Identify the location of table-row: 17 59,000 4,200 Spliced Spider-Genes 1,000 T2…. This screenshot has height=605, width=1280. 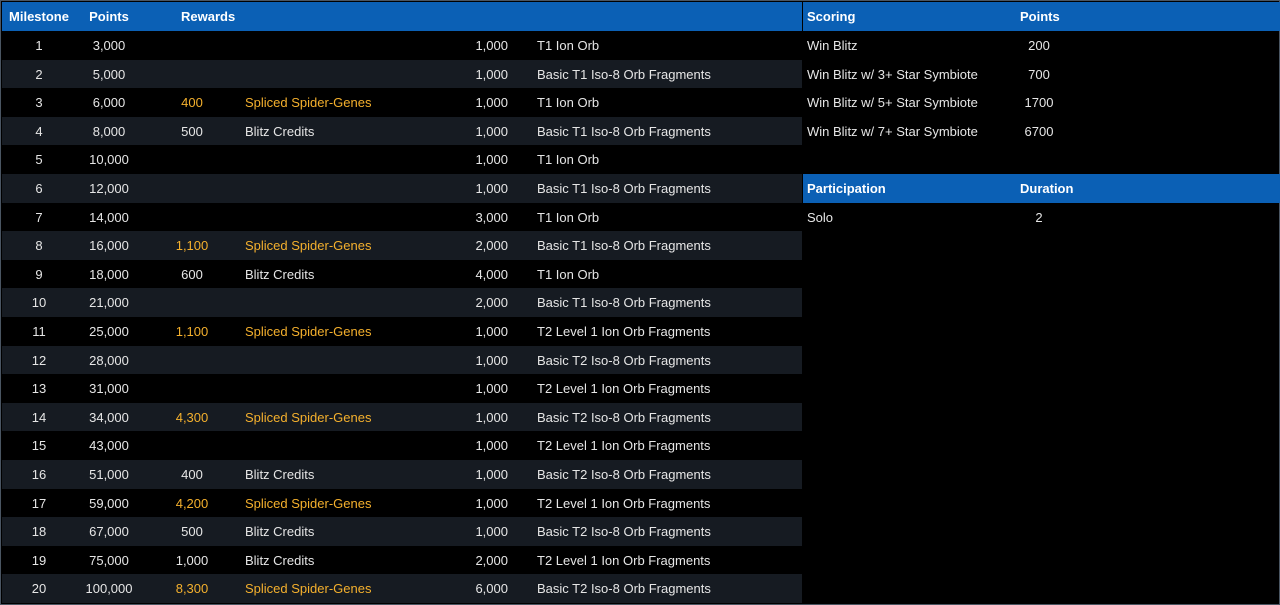
(402, 503).